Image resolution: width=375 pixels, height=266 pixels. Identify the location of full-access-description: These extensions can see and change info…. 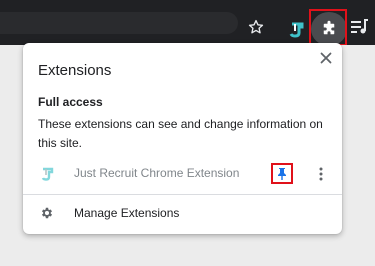
(180, 133).